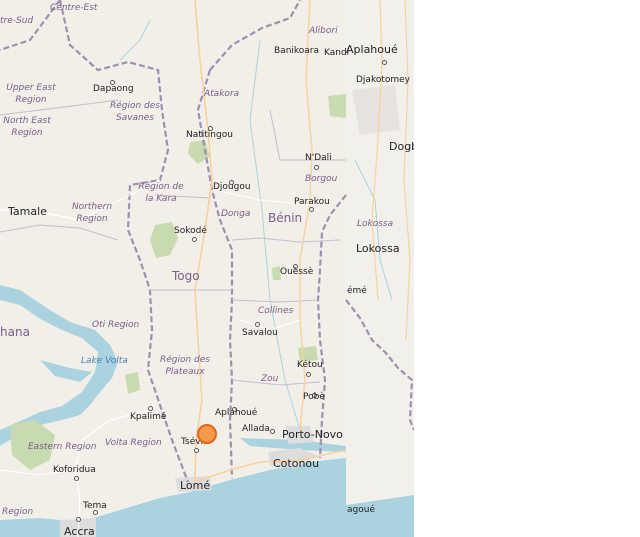 The image size is (640, 537). I want to click on map-label: Atakora, so click(222, 94).